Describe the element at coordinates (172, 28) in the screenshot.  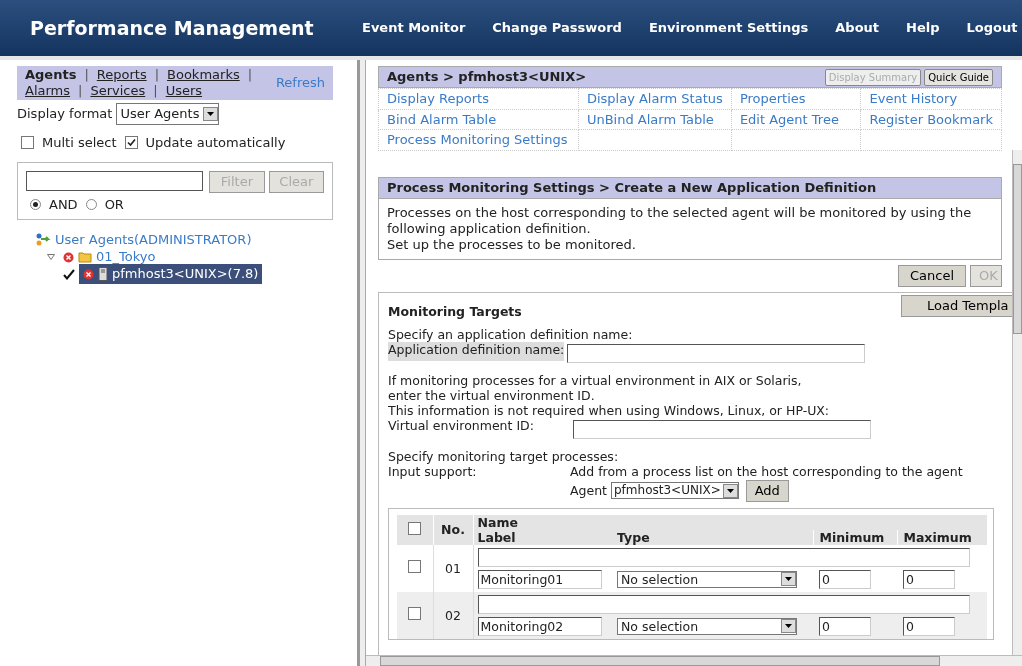
I see `app-title: Performance Management` at that location.